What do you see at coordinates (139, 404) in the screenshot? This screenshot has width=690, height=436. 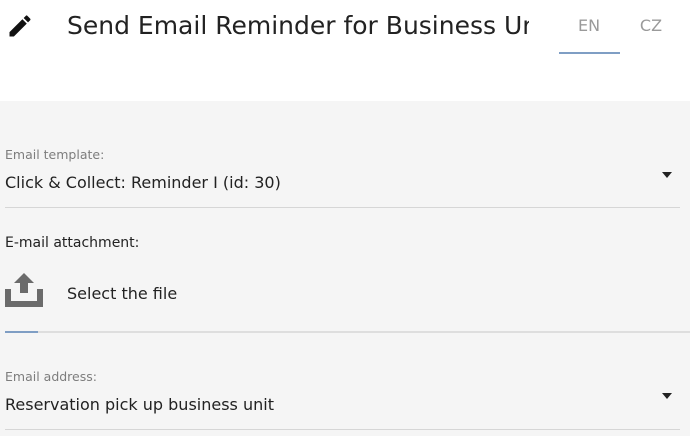 I see `email-address-select: Reservation pick up business unit` at bounding box center [139, 404].